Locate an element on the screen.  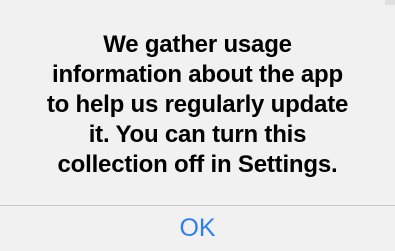
alert-message-line: it. You can turn this is located at coordinates (197, 134).